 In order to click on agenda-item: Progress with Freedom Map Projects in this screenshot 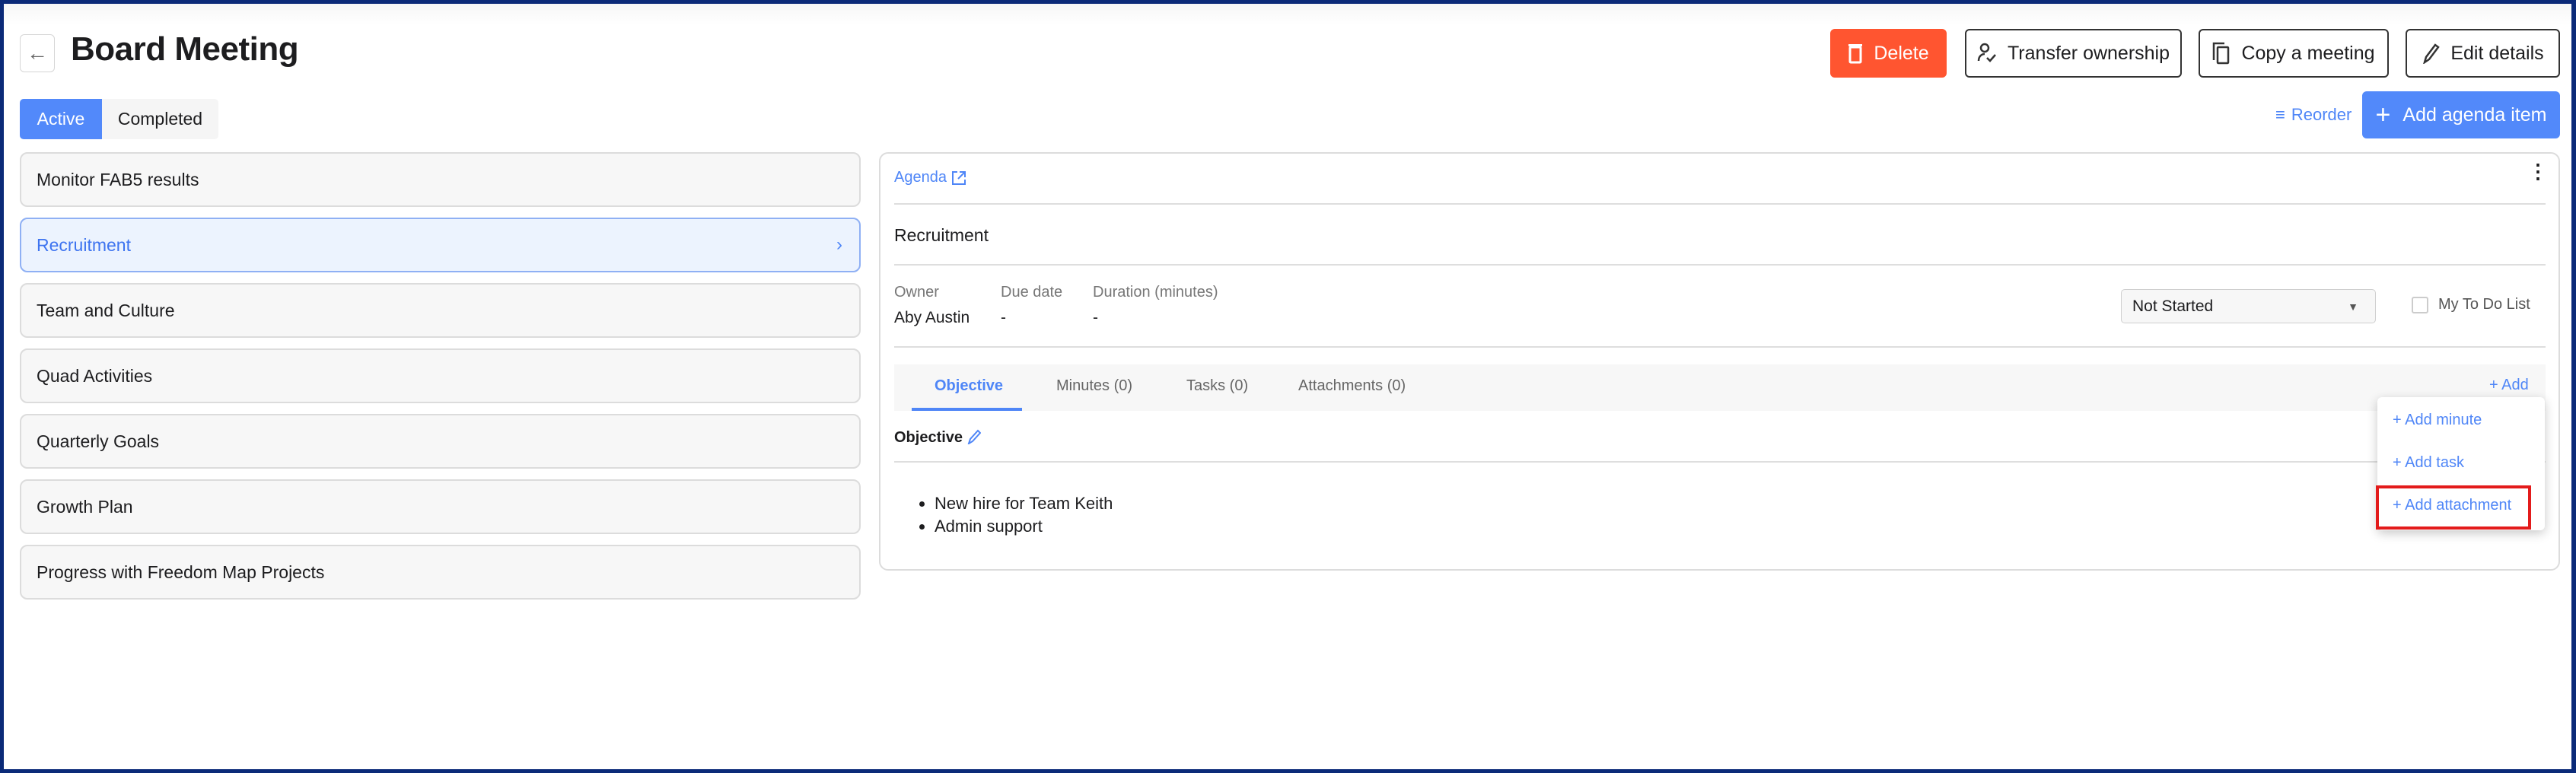, I will do `click(440, 572)`.